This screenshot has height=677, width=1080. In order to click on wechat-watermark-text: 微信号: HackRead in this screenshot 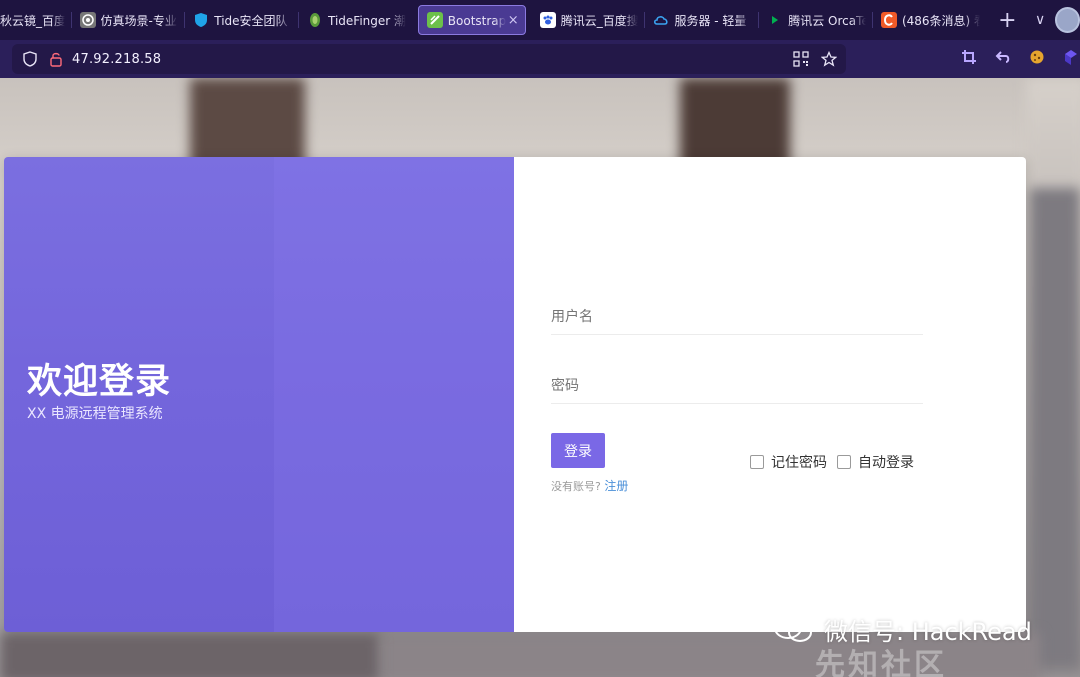, I will do `click(928, 632)`.